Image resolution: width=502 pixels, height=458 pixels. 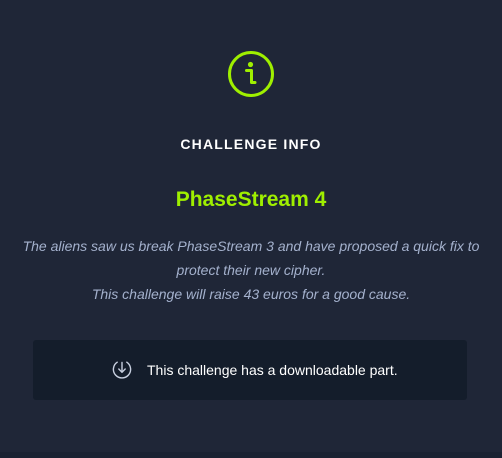 I want to click on modal-footer-divider, so click(x=251, y=455).